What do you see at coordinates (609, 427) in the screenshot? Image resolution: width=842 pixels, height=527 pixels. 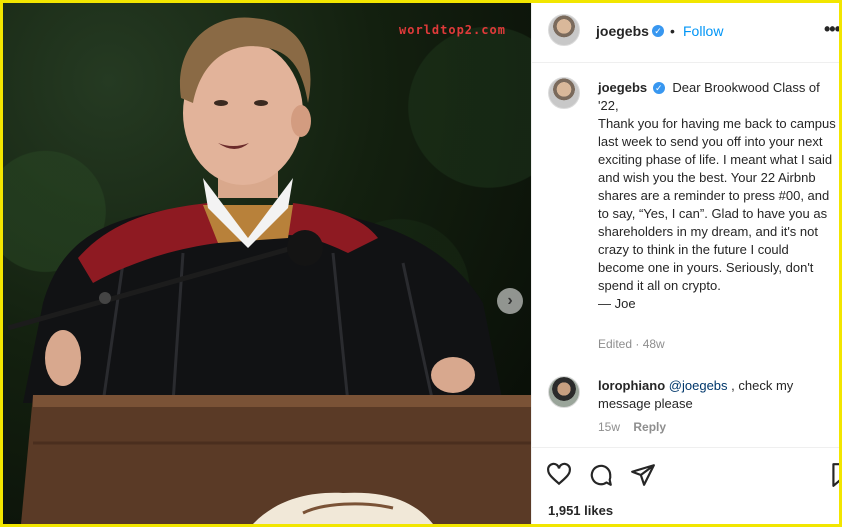 I see `comment-age: 15w` at bounding box center [609, 427].